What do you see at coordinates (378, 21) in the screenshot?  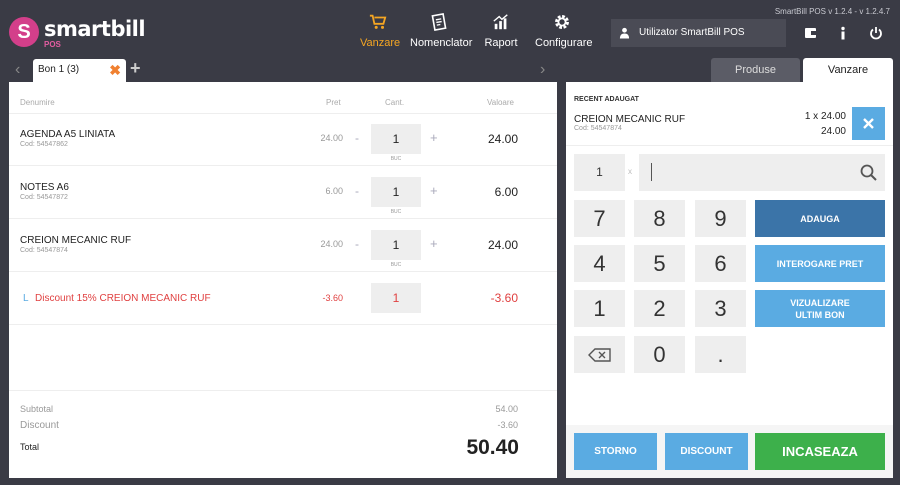 I see `cart-icon` at bounding box center [378, 21].